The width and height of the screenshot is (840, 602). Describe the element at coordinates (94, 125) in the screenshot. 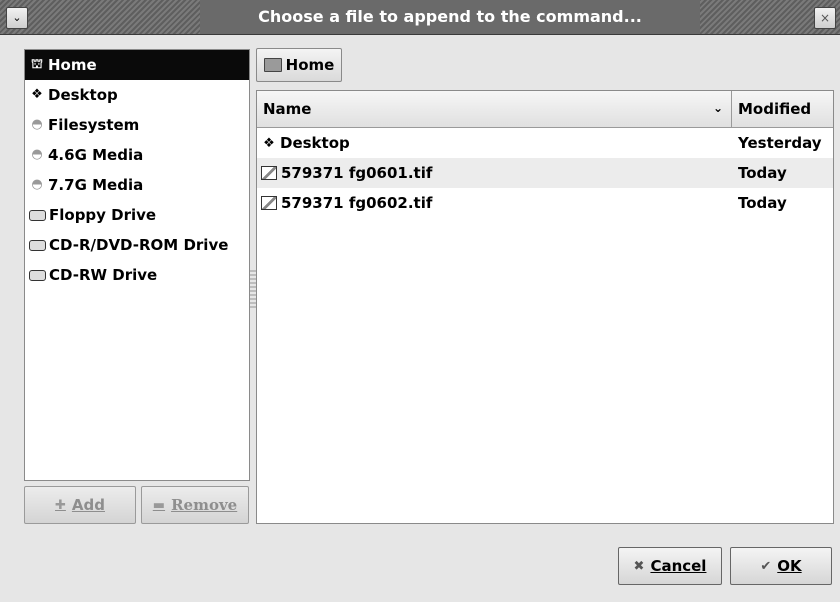

I see `sidebar-item-label: Filesystem` at that location.